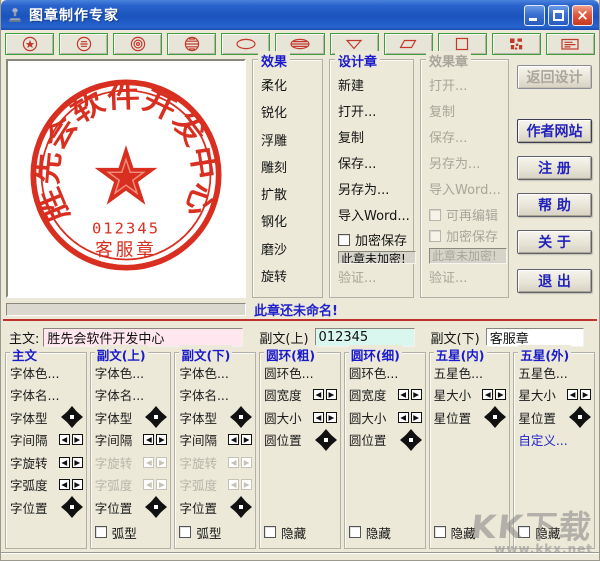 This screenshot has height=561, width=600. I want to click on ring-thick-checkbox, so click(270, 532).